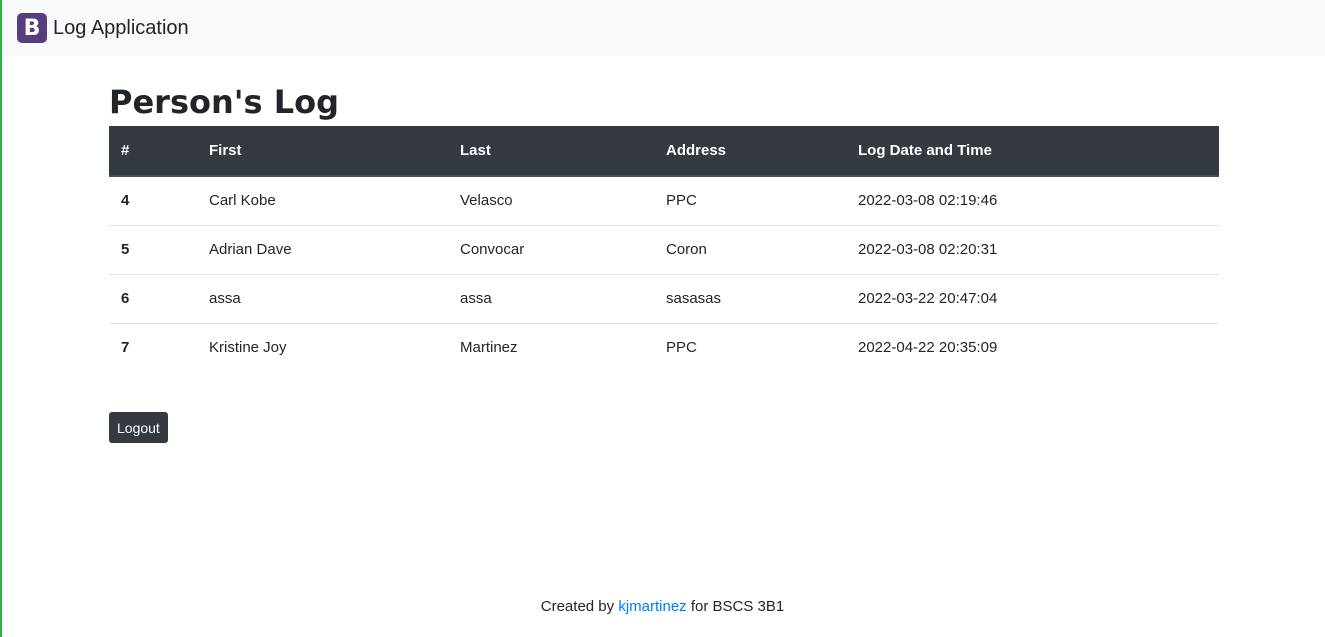 The width and height of the screenshot is (1325, 637). What do you see at coordinates (1032, 347) in the screenshot?
I see `cell-datetime: 2022-04-22 20:35:09` at bounding box center [1032, 347].